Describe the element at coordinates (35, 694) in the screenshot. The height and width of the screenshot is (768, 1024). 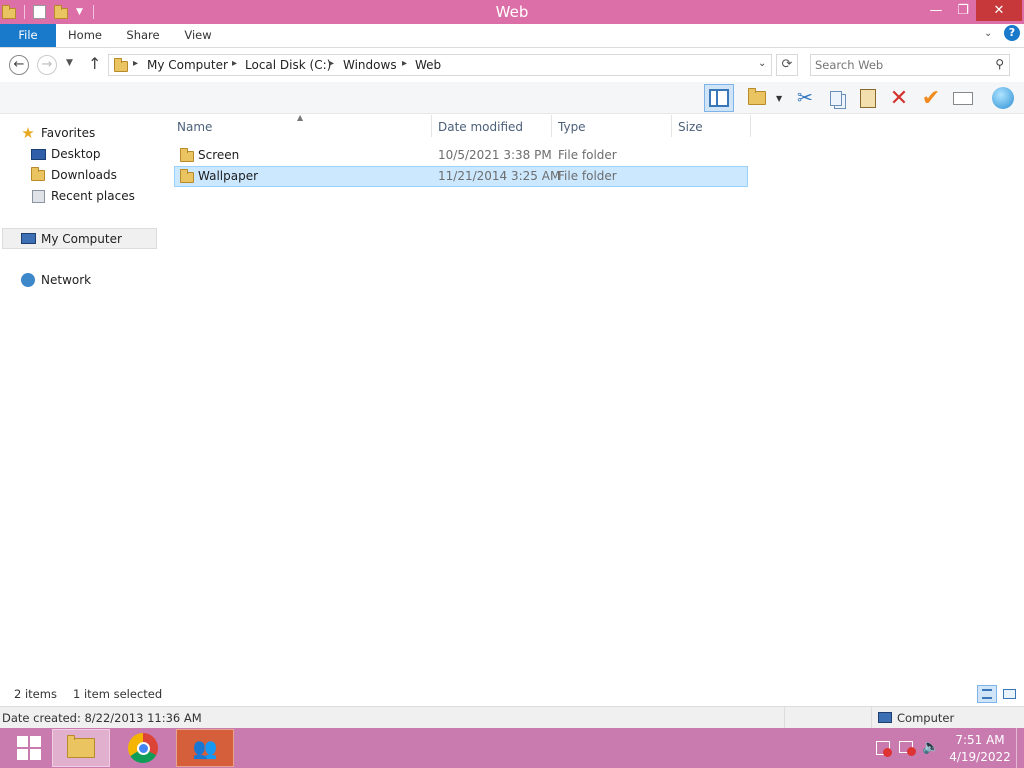
I see `item-count: 2 items` at that location.